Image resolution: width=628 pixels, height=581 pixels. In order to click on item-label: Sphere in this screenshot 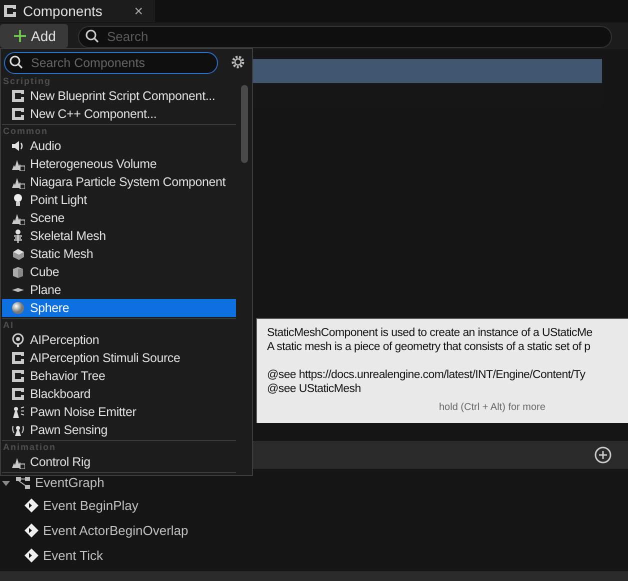, I will do `click(50, 308)`.